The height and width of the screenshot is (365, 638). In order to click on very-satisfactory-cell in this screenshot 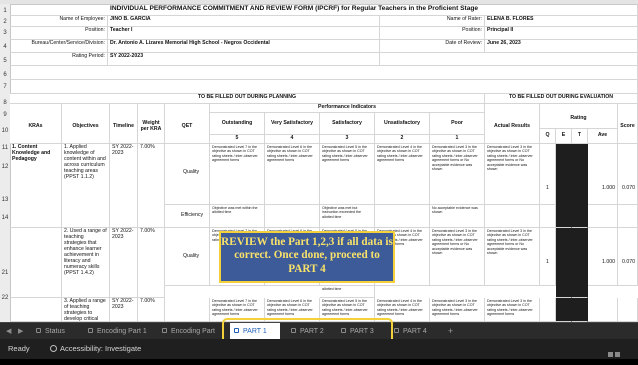, I will do `click(292, 216)`.